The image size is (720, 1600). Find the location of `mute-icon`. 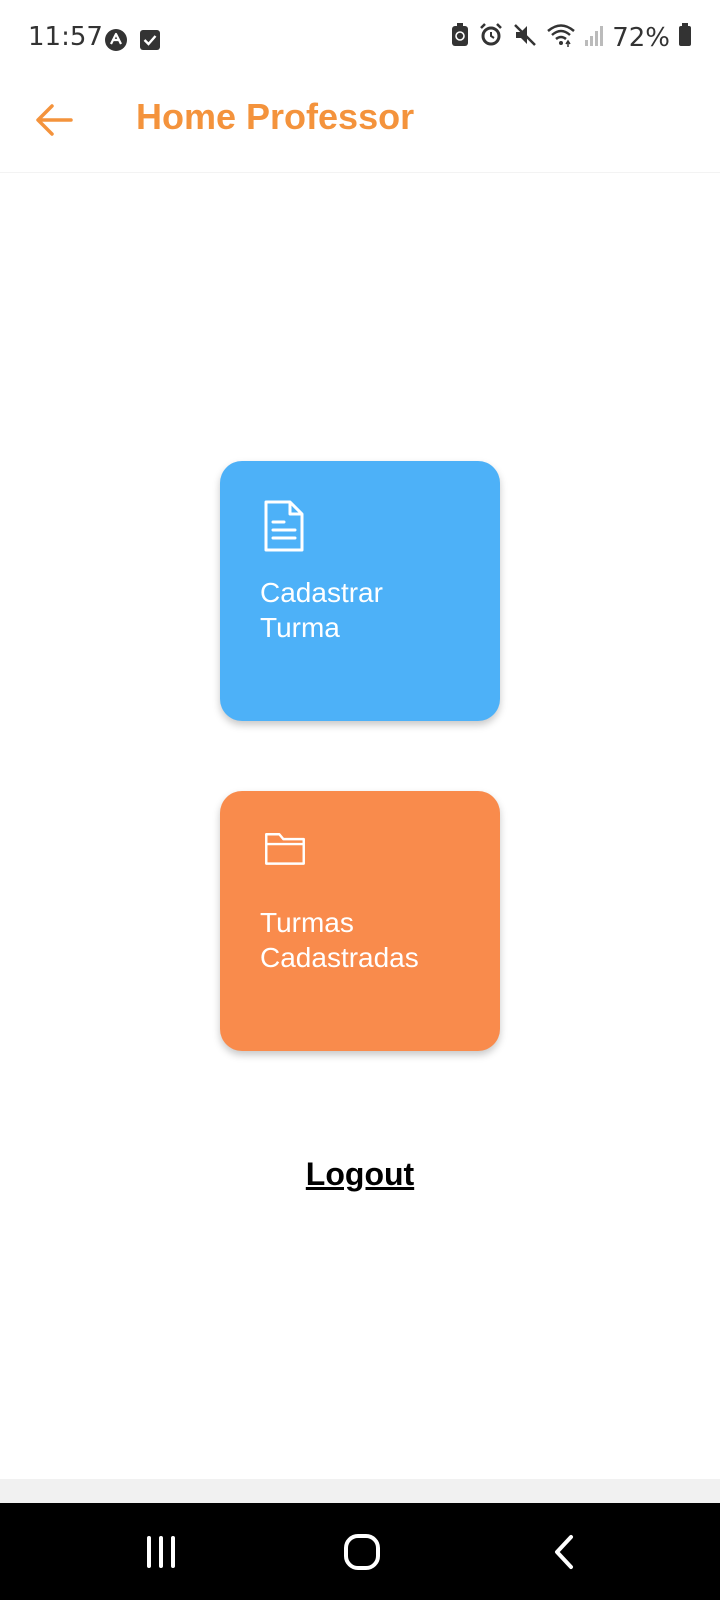

mute-icon is located at coordinates (525, 37).